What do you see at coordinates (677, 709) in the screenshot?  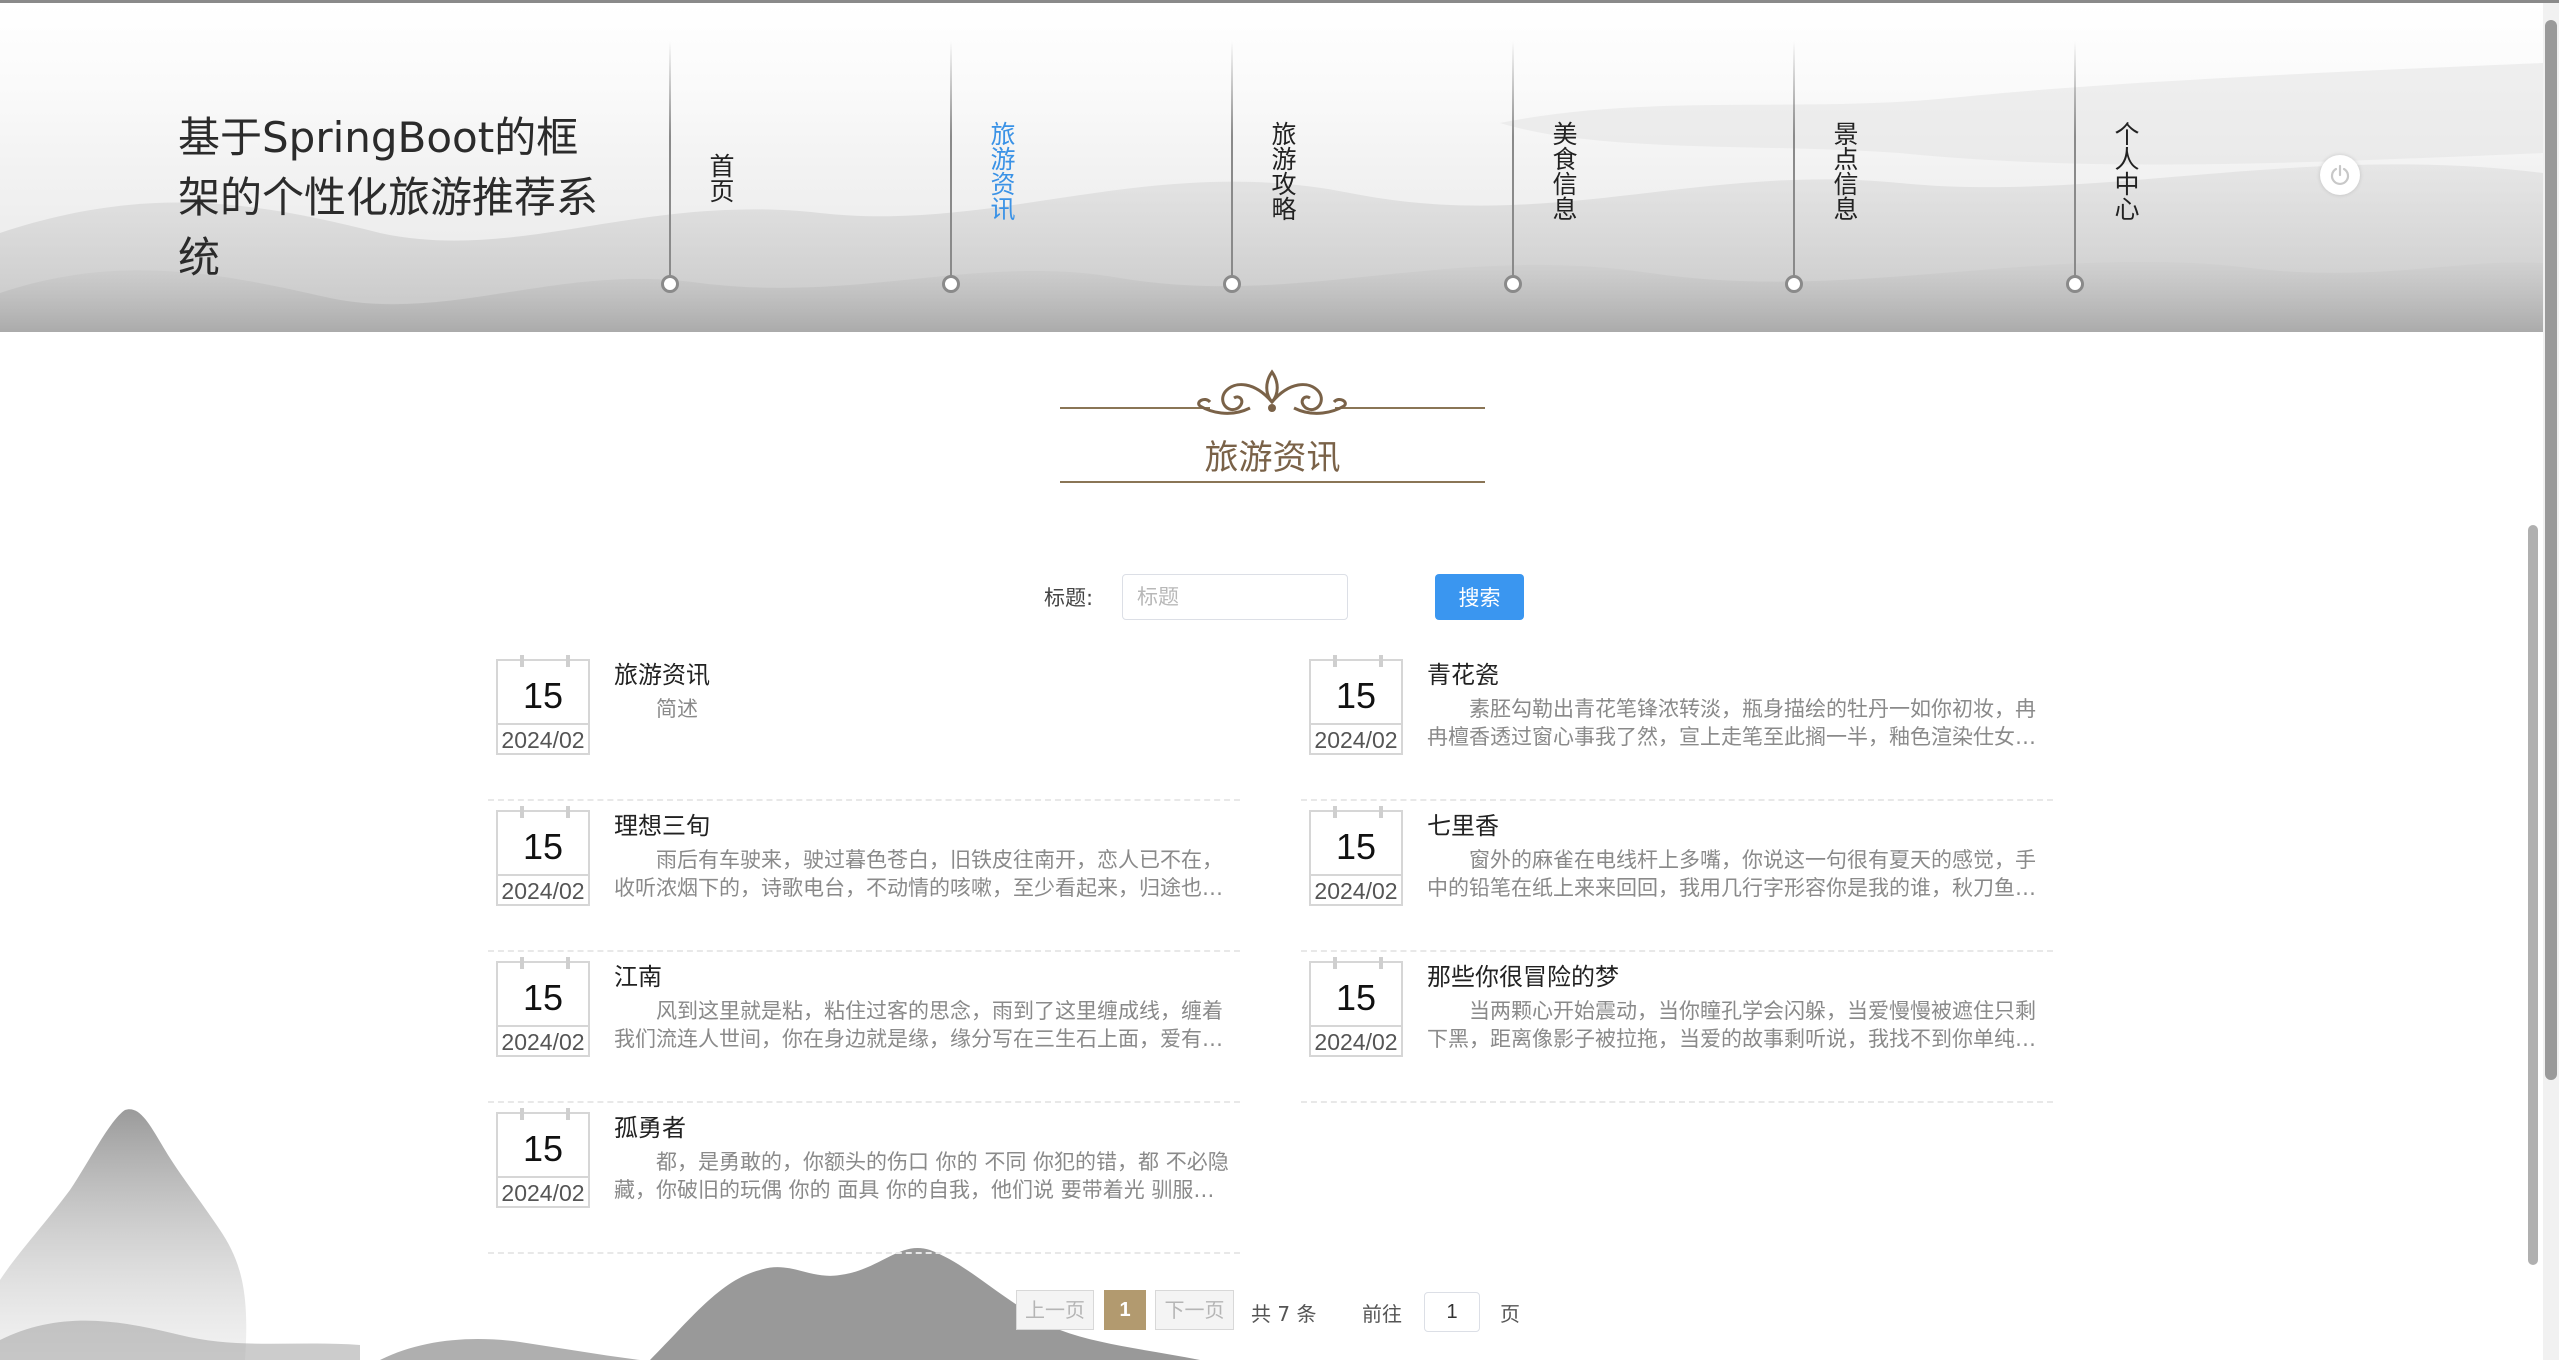 I see `news-summary: 简述` at bounding box center [677, 709].